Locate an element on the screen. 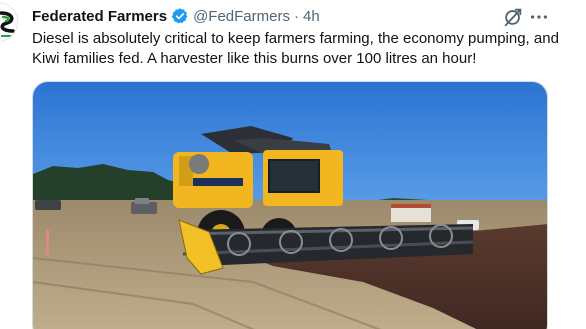 This screenshot has width=586, height=329. handle: @FedFarmers is located at coordinates (241, 16).